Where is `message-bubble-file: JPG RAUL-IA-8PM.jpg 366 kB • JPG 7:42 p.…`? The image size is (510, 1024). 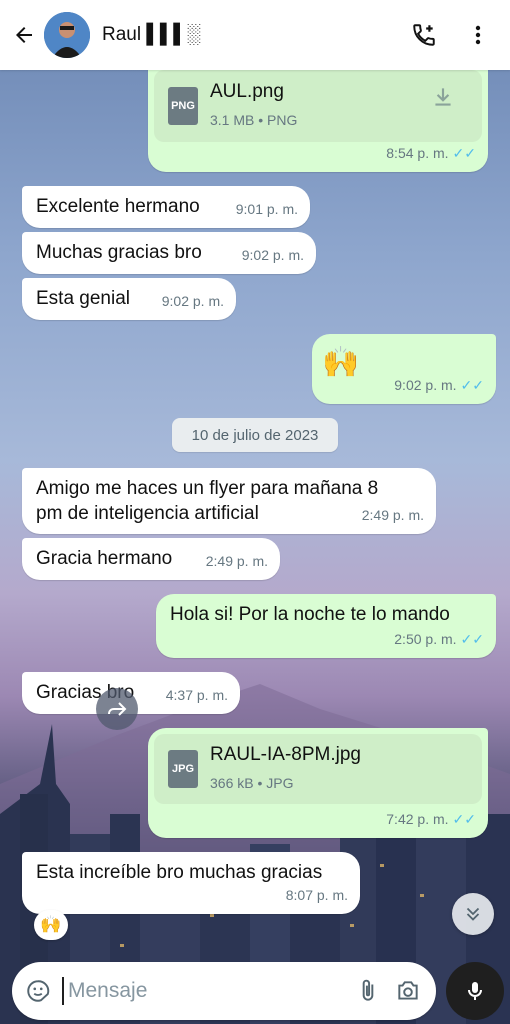 message-bubble-file: JPG RAUL-IA-8PM.jpg 366 kB • JPG 7:42 p.… is located at coordinates (318, 783).